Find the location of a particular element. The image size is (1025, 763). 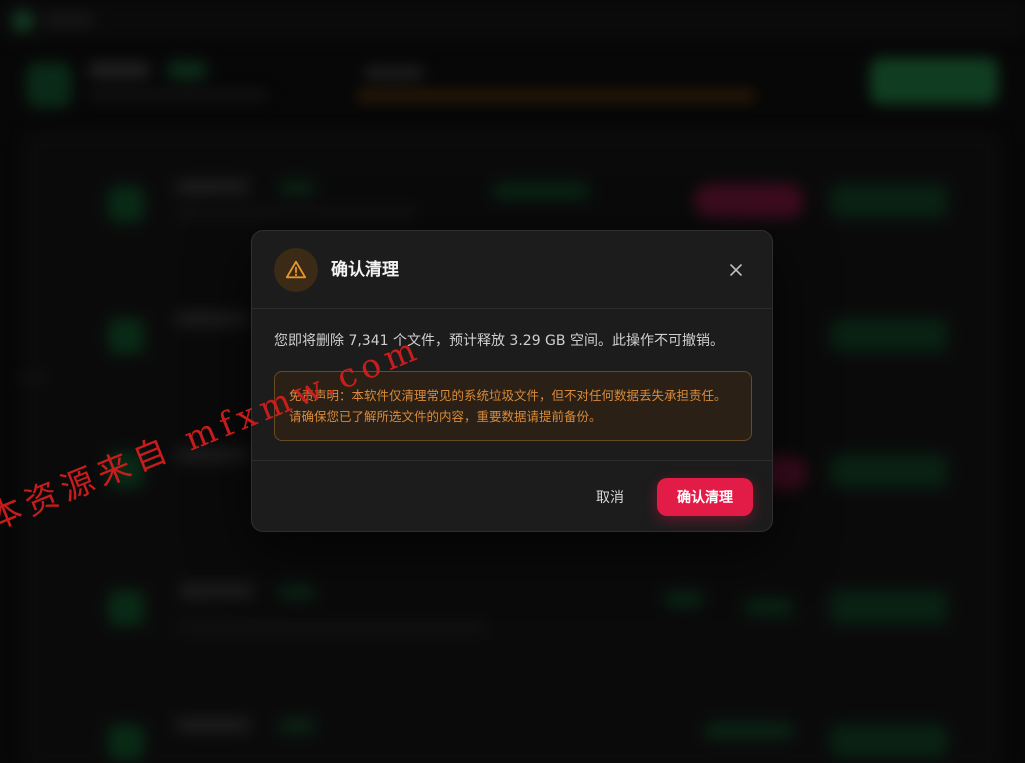

dialog-title: 确认清理 is located at coordinates (365, 270).